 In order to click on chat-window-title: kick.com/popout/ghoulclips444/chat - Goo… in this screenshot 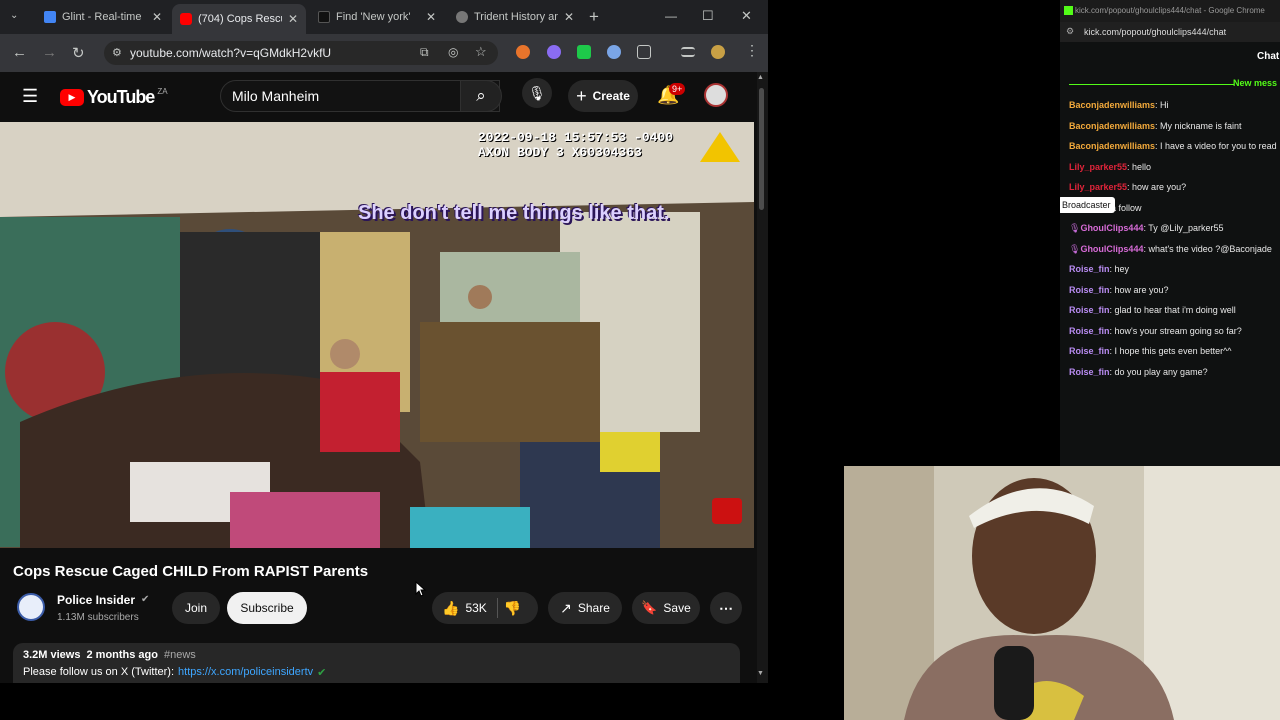, I will do `click(1170, 10)`.